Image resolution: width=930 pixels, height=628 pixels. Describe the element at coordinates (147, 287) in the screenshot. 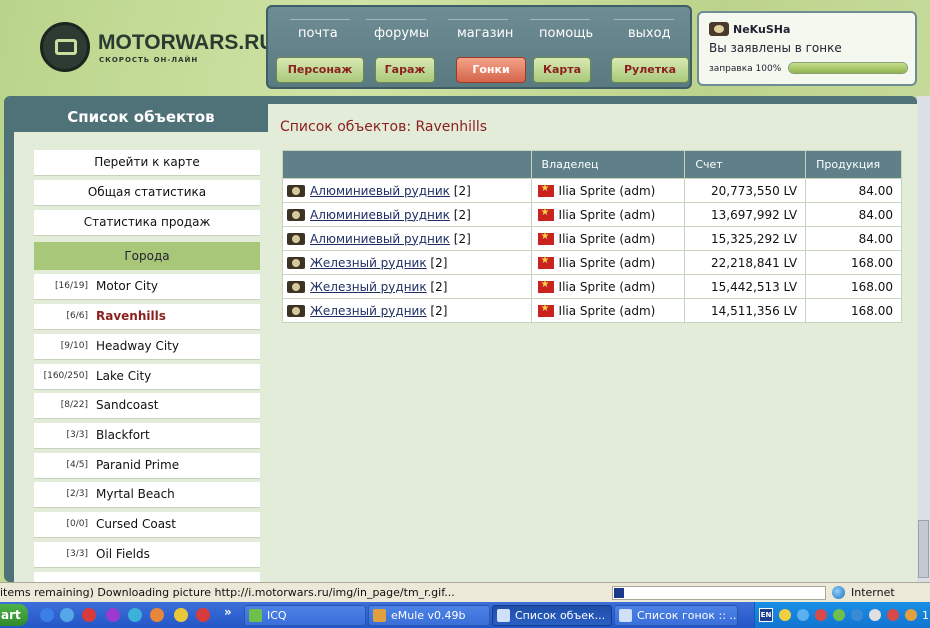

I see `city-item-motor-city: [16/19] Motor City` at that location.